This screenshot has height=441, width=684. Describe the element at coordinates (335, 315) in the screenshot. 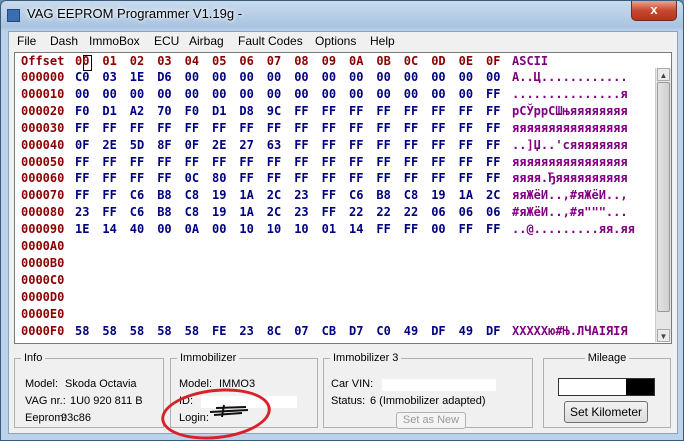

I see `hex-row: 0000E0` at that location.